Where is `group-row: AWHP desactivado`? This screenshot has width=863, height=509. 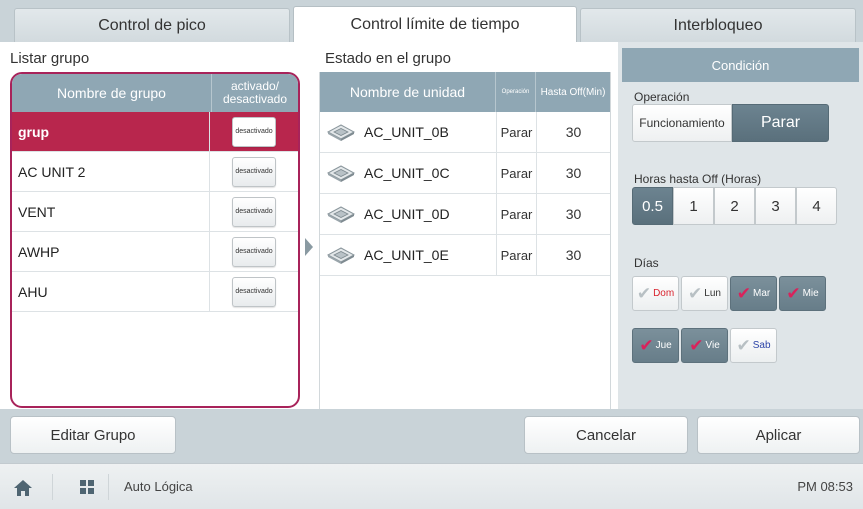 group-row: AWHP desactivado is located at coordinates (155, 252).